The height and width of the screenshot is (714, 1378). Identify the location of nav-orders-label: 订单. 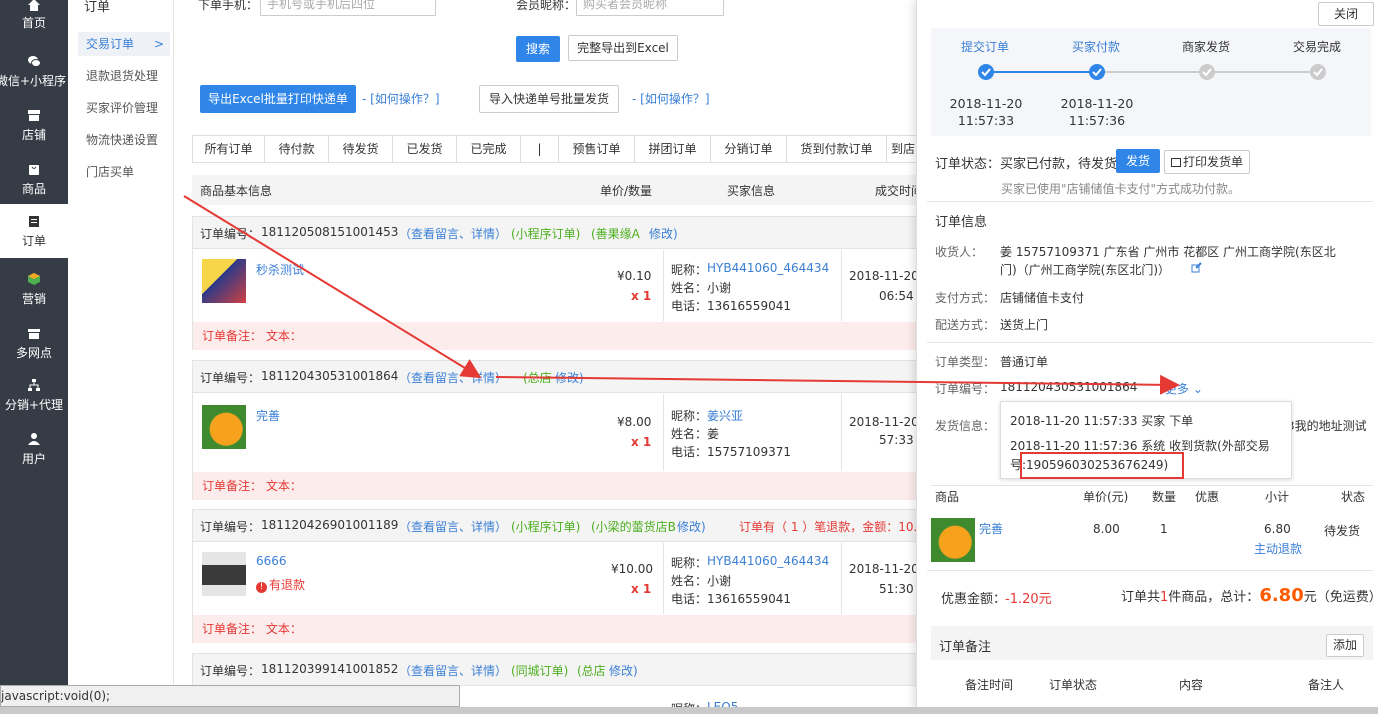
(33, 241).